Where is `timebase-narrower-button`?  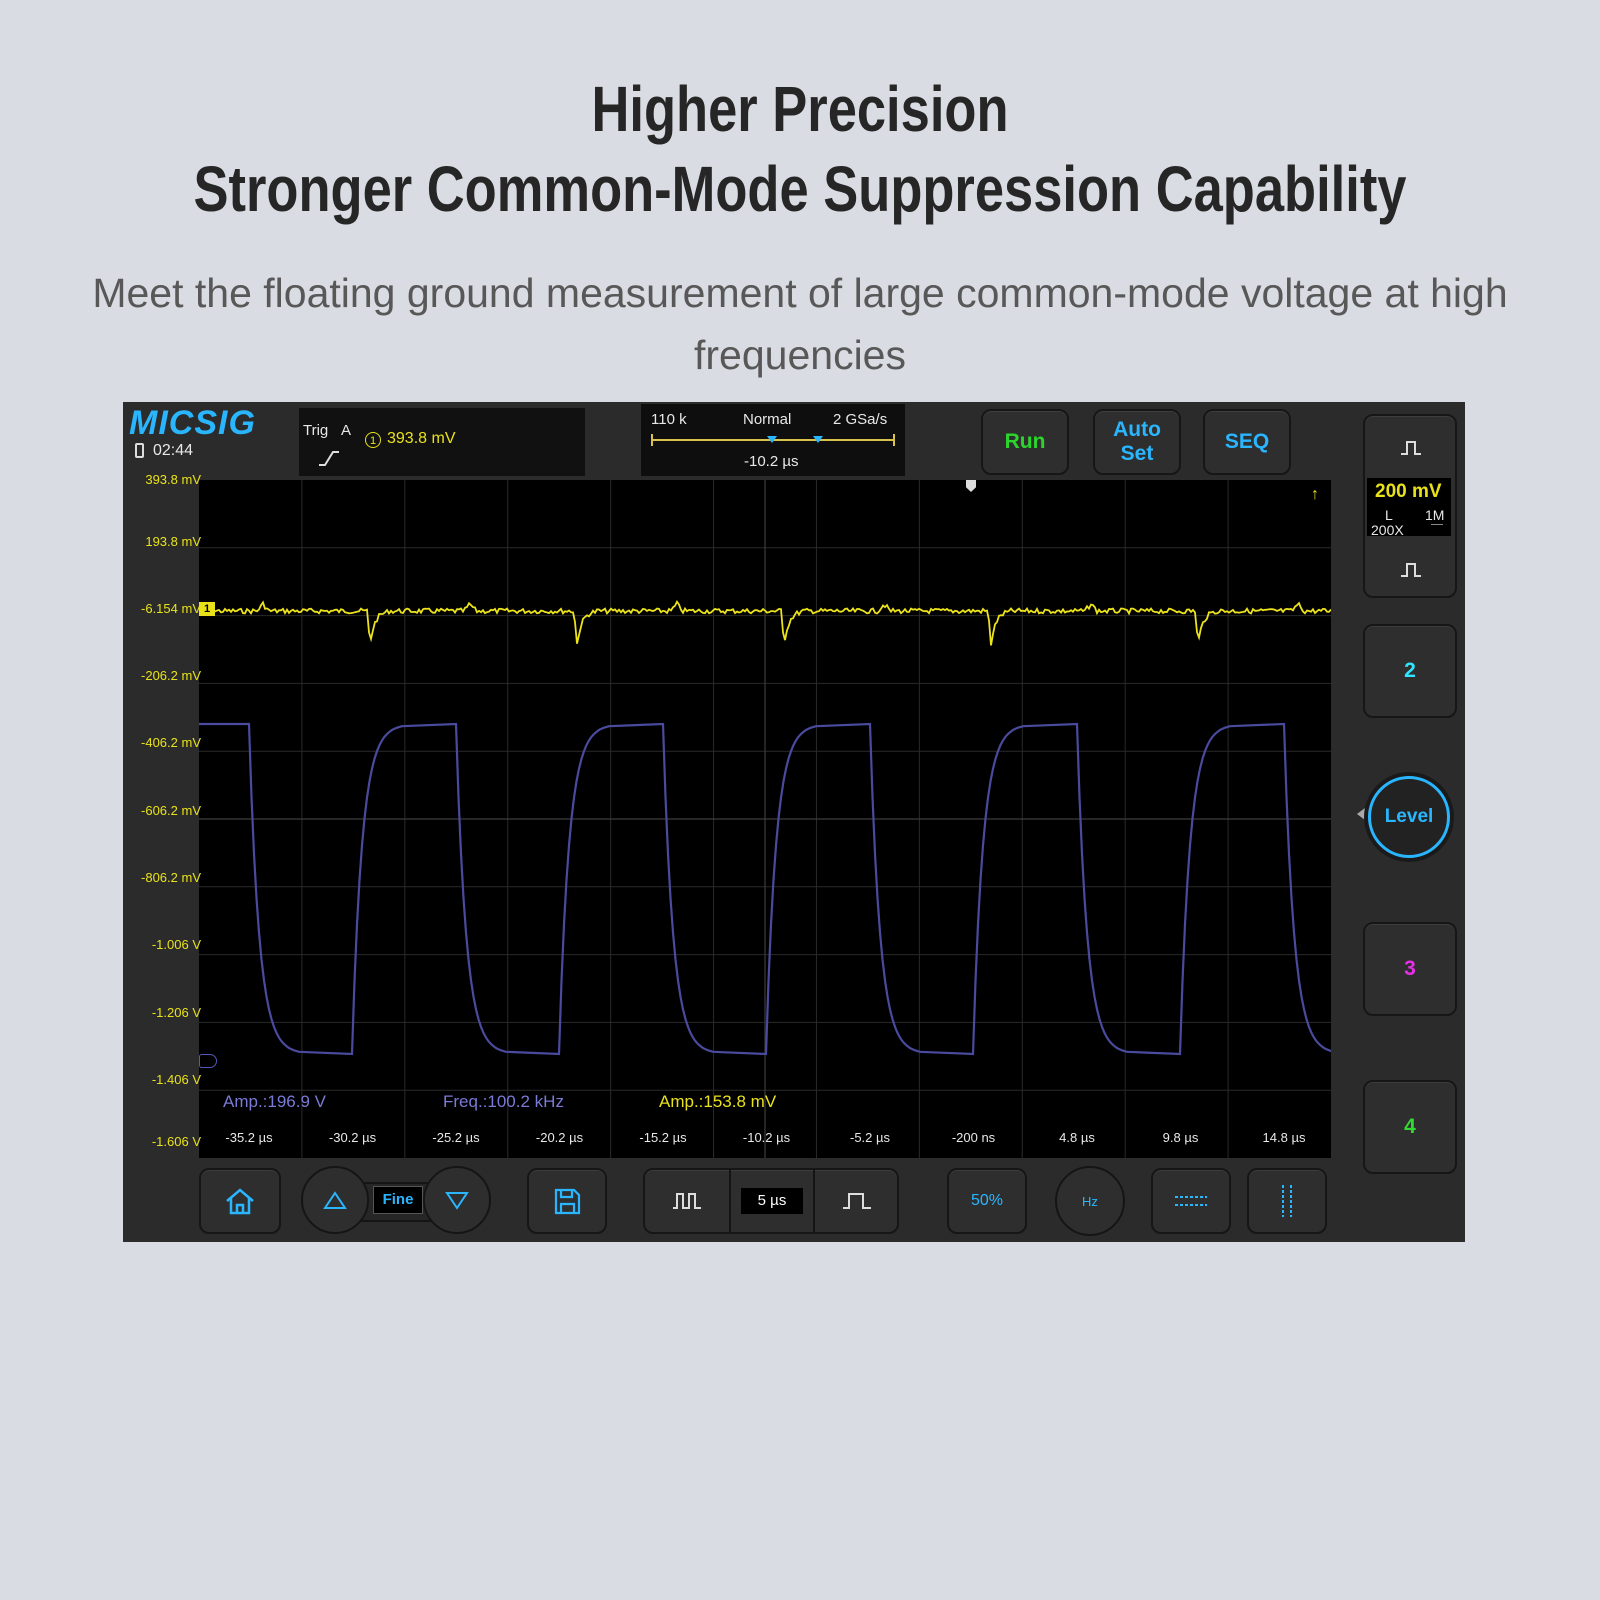 timebase-narrower-button is located at coordinates (856, 1201).